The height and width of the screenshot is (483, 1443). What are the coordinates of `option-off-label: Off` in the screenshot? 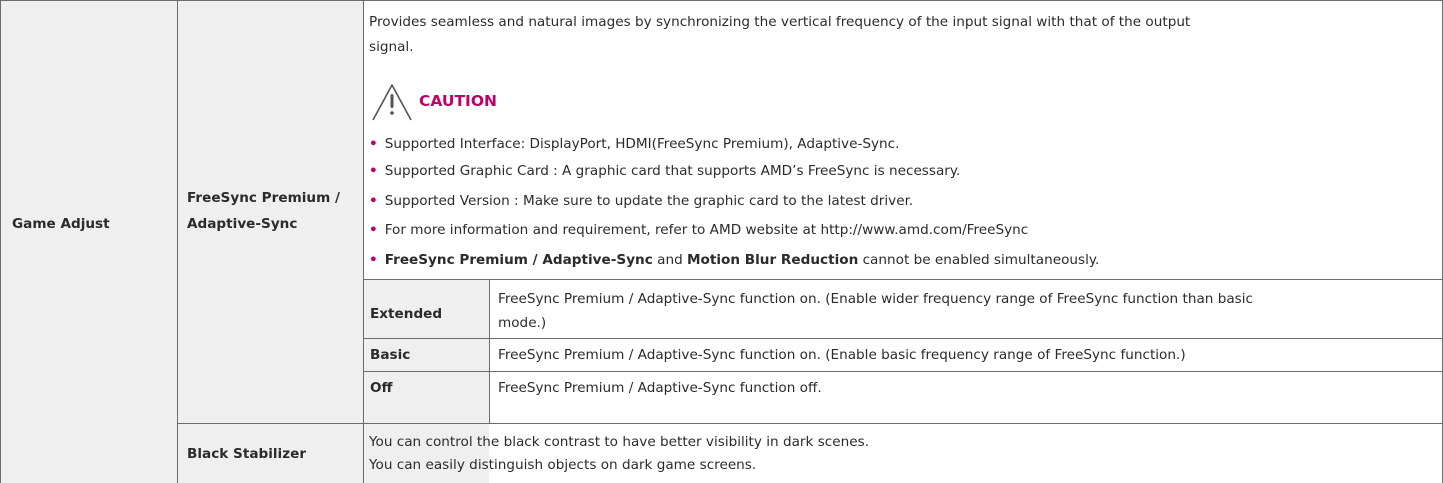 It's located at (381, 388).